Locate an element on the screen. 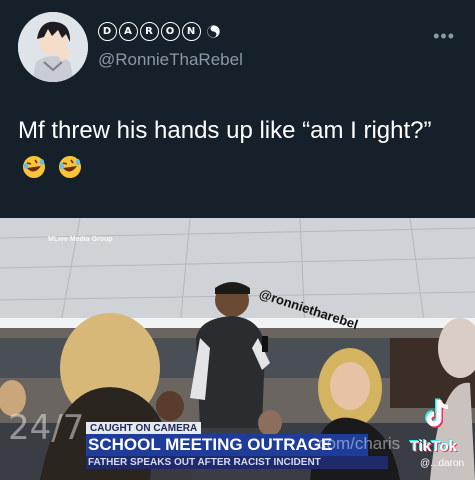 This screenshot has width=475, height=480. avatar-image is located at coordinates (53, 47).